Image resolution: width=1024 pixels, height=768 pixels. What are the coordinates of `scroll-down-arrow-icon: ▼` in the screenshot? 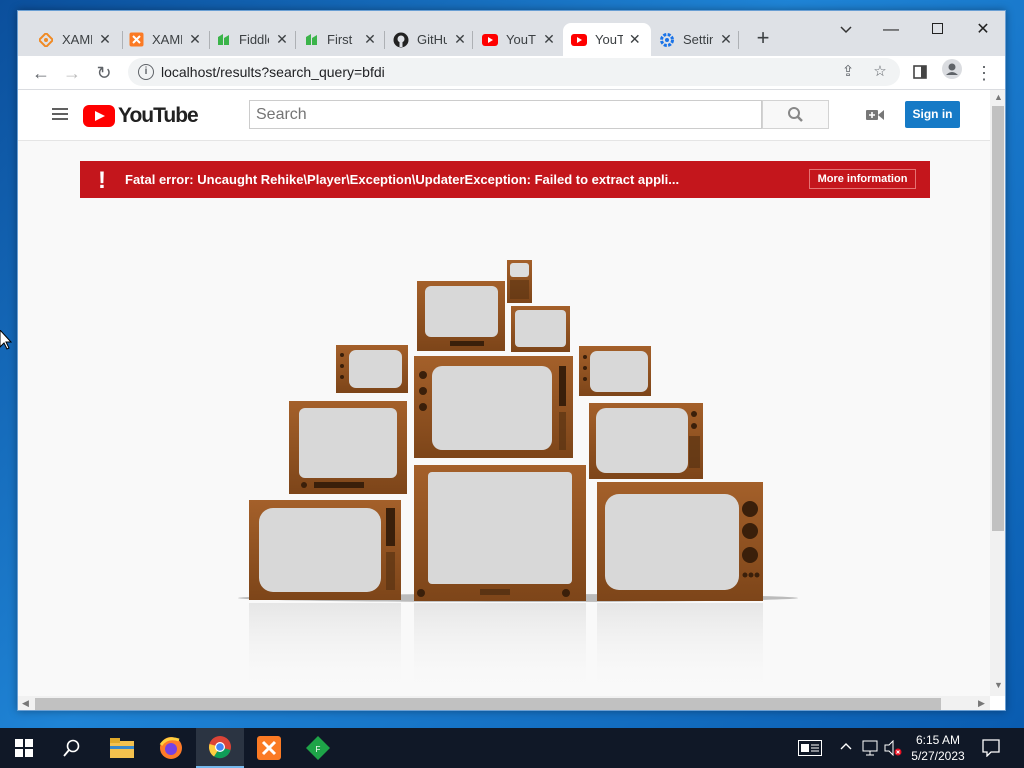 It's located at (998, 685).